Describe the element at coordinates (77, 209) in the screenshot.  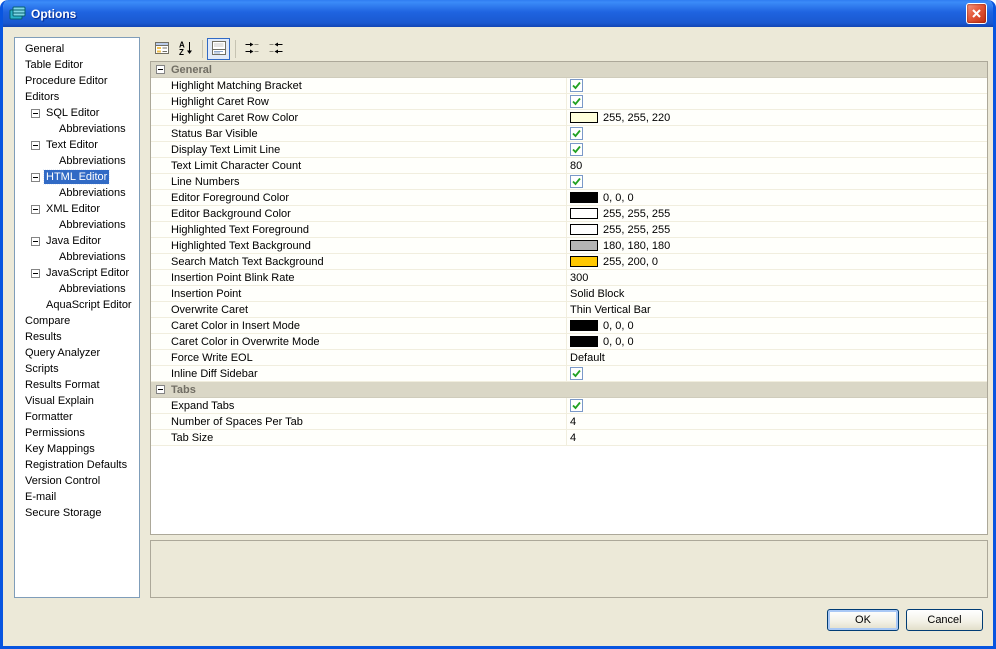
I see `sidebar-item-xml-editor: XML Editor` at that location.